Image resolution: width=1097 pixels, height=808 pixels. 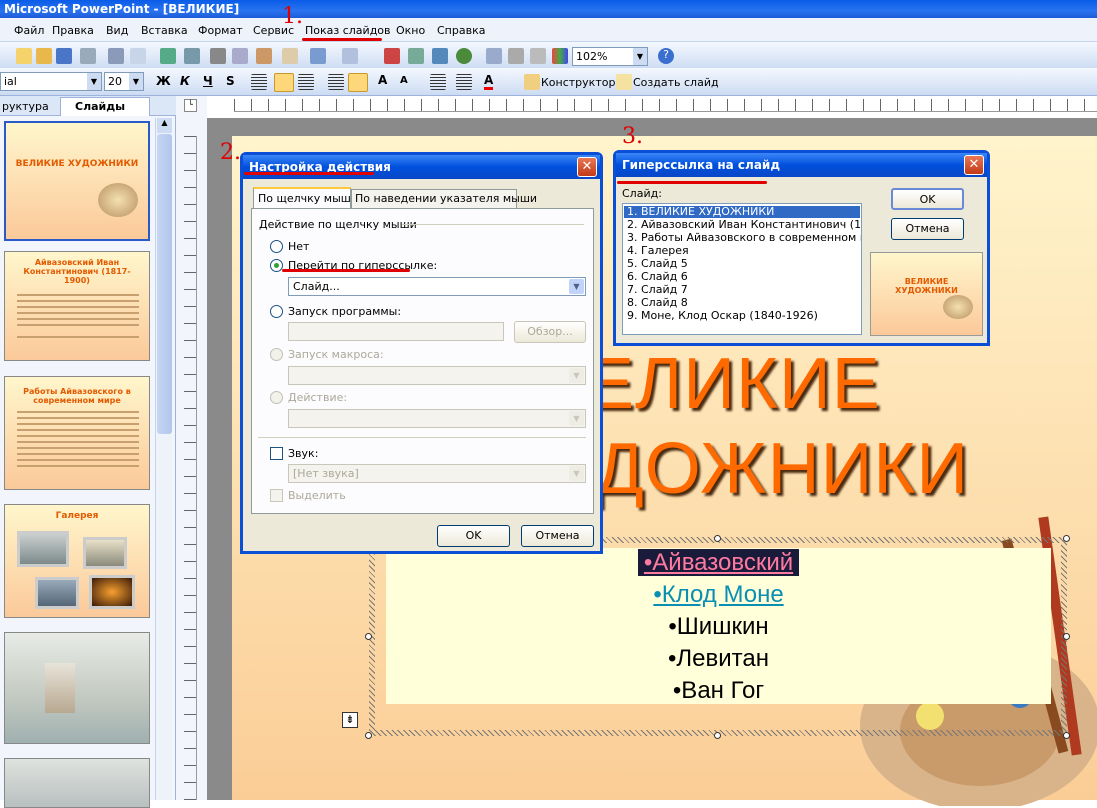 I want to click on hyperlink-globe-icon, so click(x=464, y=56).